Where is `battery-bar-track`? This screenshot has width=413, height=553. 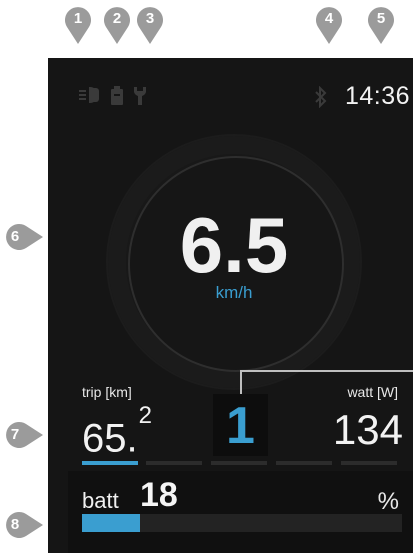 battery-bar-track is located at coordinates (242, 523).